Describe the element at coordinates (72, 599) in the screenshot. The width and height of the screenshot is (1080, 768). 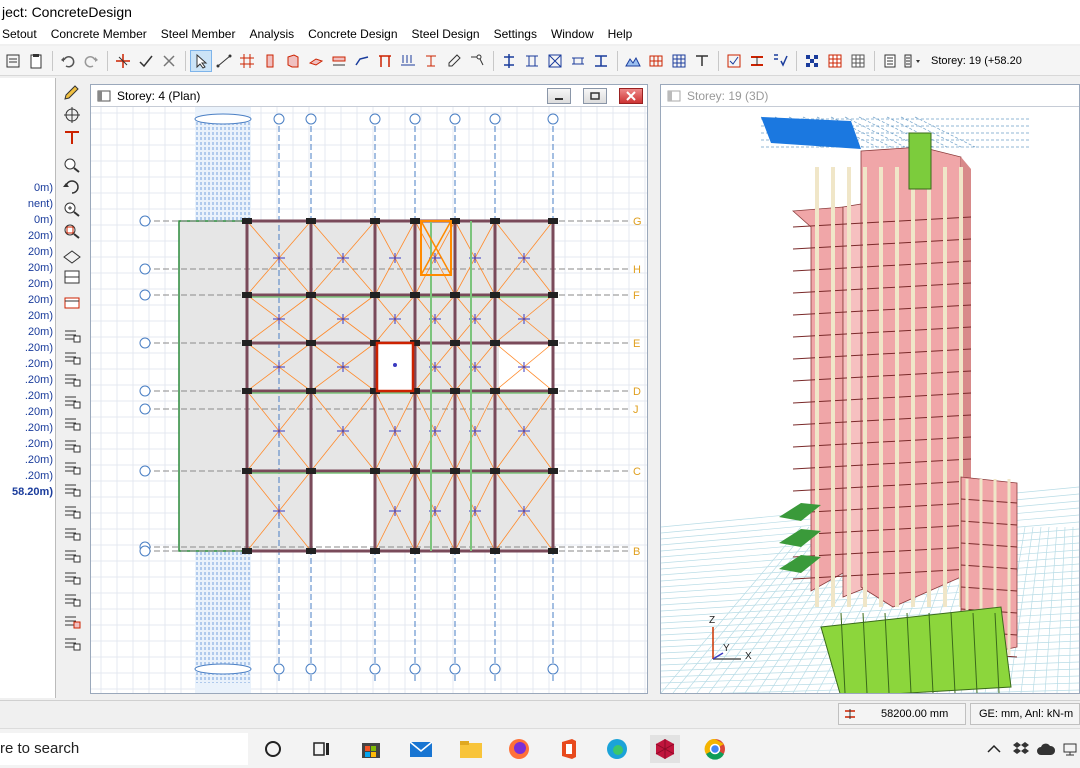
I see `storey-13-icon` at that location.